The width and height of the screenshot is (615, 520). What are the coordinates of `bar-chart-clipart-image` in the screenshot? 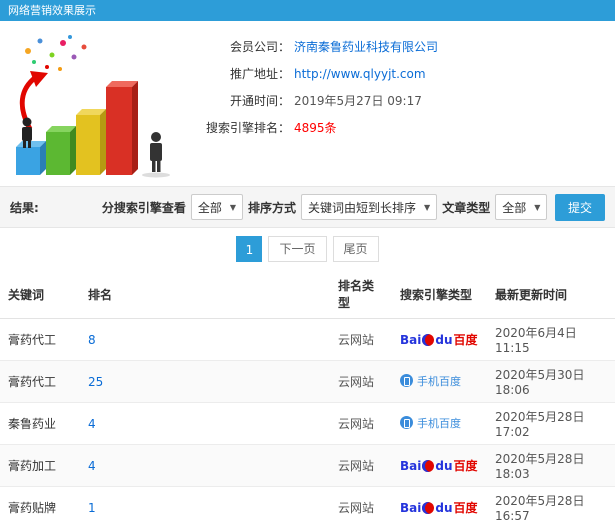 It's located at (93, 106).